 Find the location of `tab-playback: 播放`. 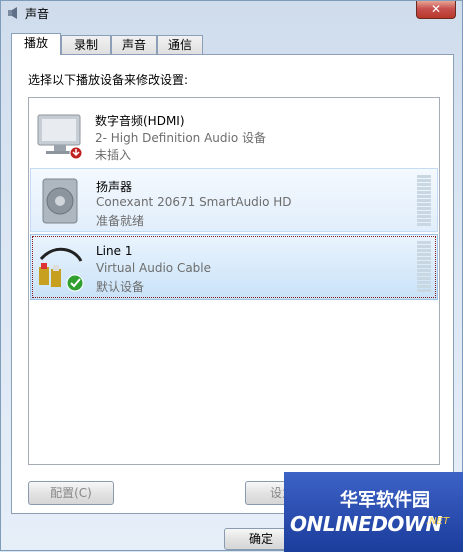

tab-playback: 播放 is located at coordinates (36, 44).